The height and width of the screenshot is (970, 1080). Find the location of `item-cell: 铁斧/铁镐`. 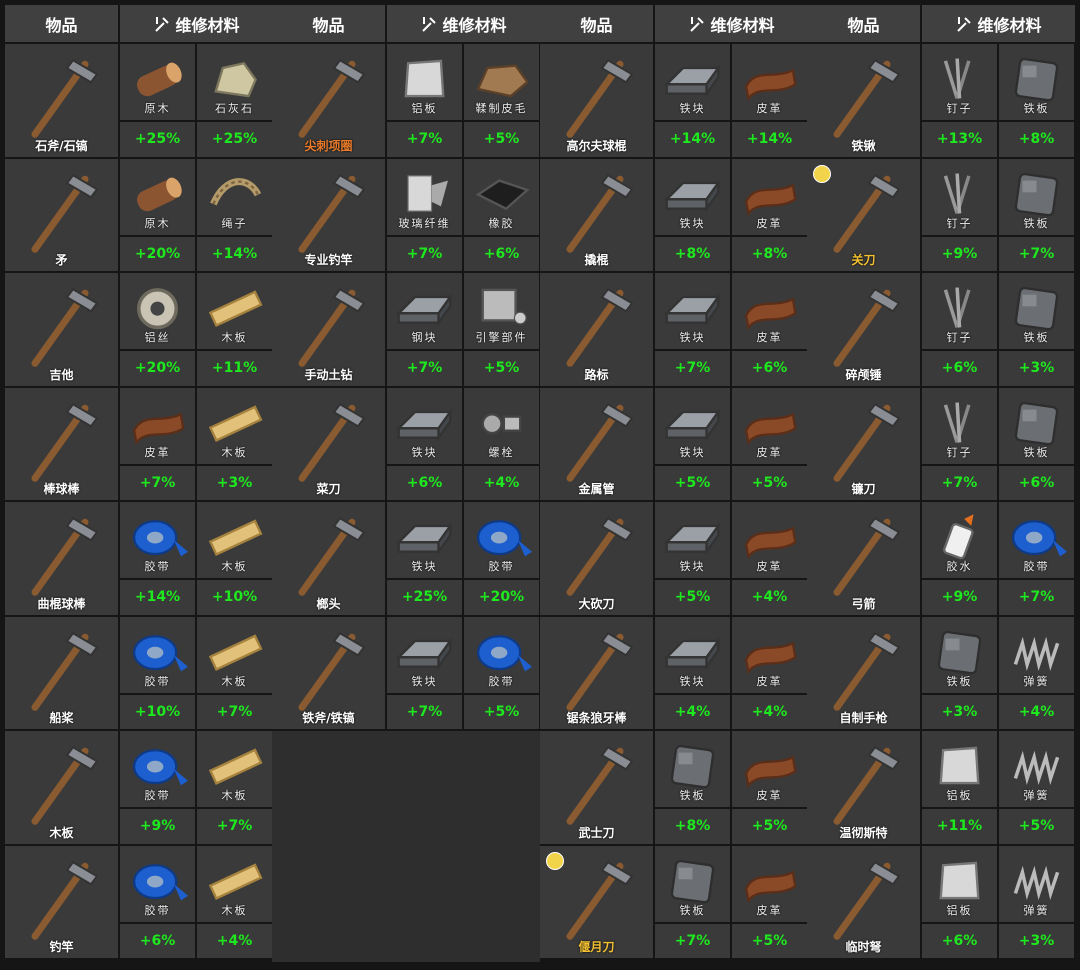

item-cell: 铁斧/铁镐 is located at coordinates (328, 672).